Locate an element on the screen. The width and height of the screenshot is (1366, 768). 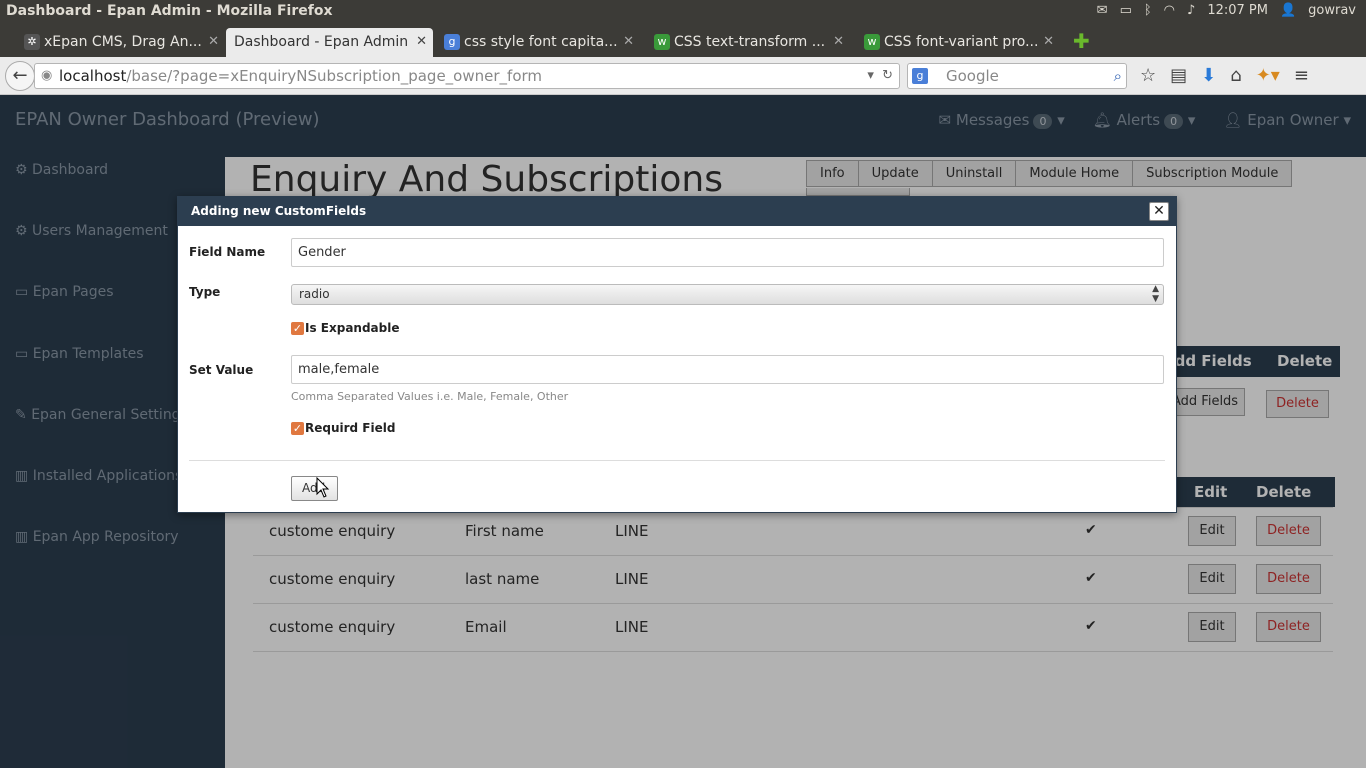
bookmarks-list-icon: ▤ is located at coordinates (1178, 75).